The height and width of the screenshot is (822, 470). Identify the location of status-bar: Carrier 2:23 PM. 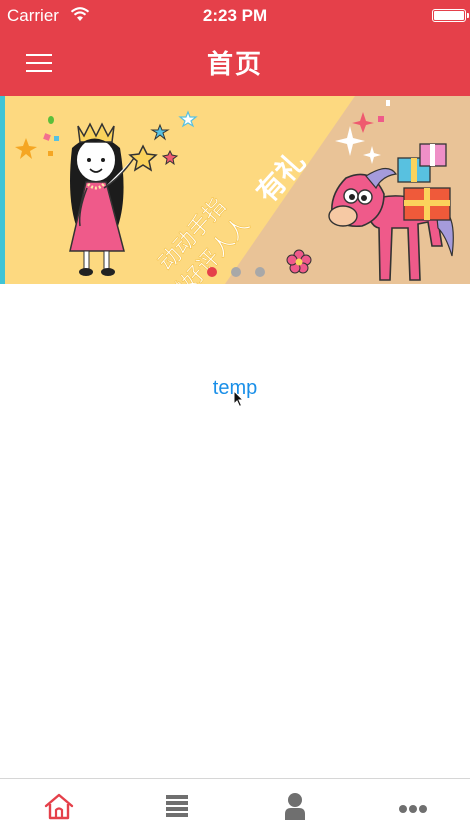
(235, 16).